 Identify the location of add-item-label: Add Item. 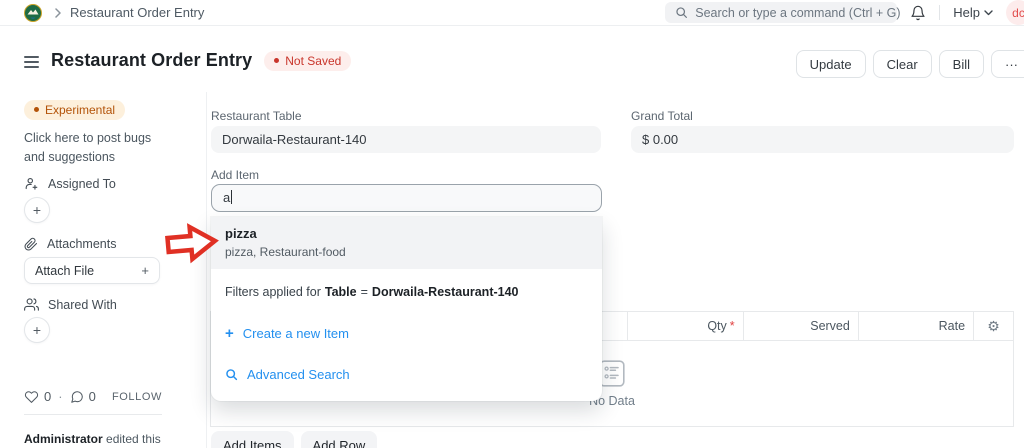
(235, 175).